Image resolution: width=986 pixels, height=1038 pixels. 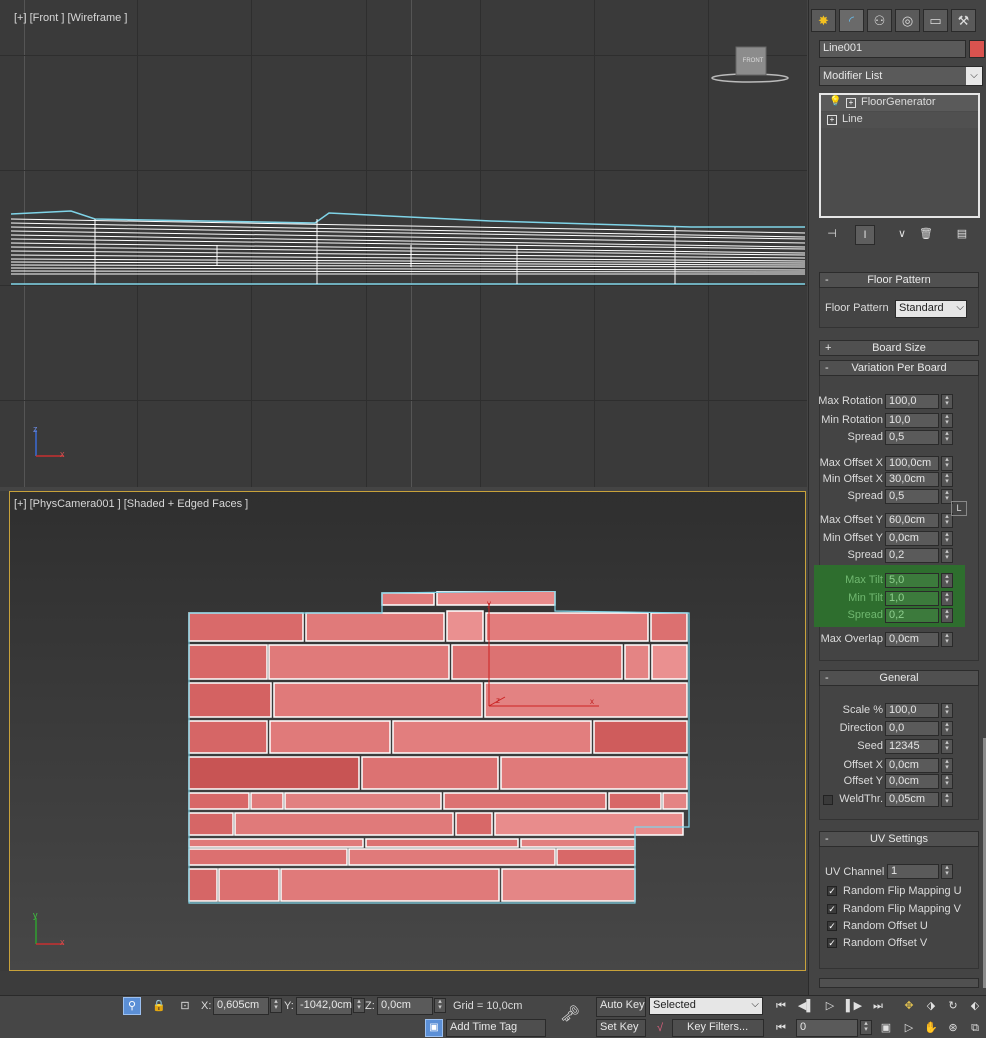 What do you see at coordinates (828, 800) in the screenshot?
I see `weld-checkbox` at bounding box center [828, 800].